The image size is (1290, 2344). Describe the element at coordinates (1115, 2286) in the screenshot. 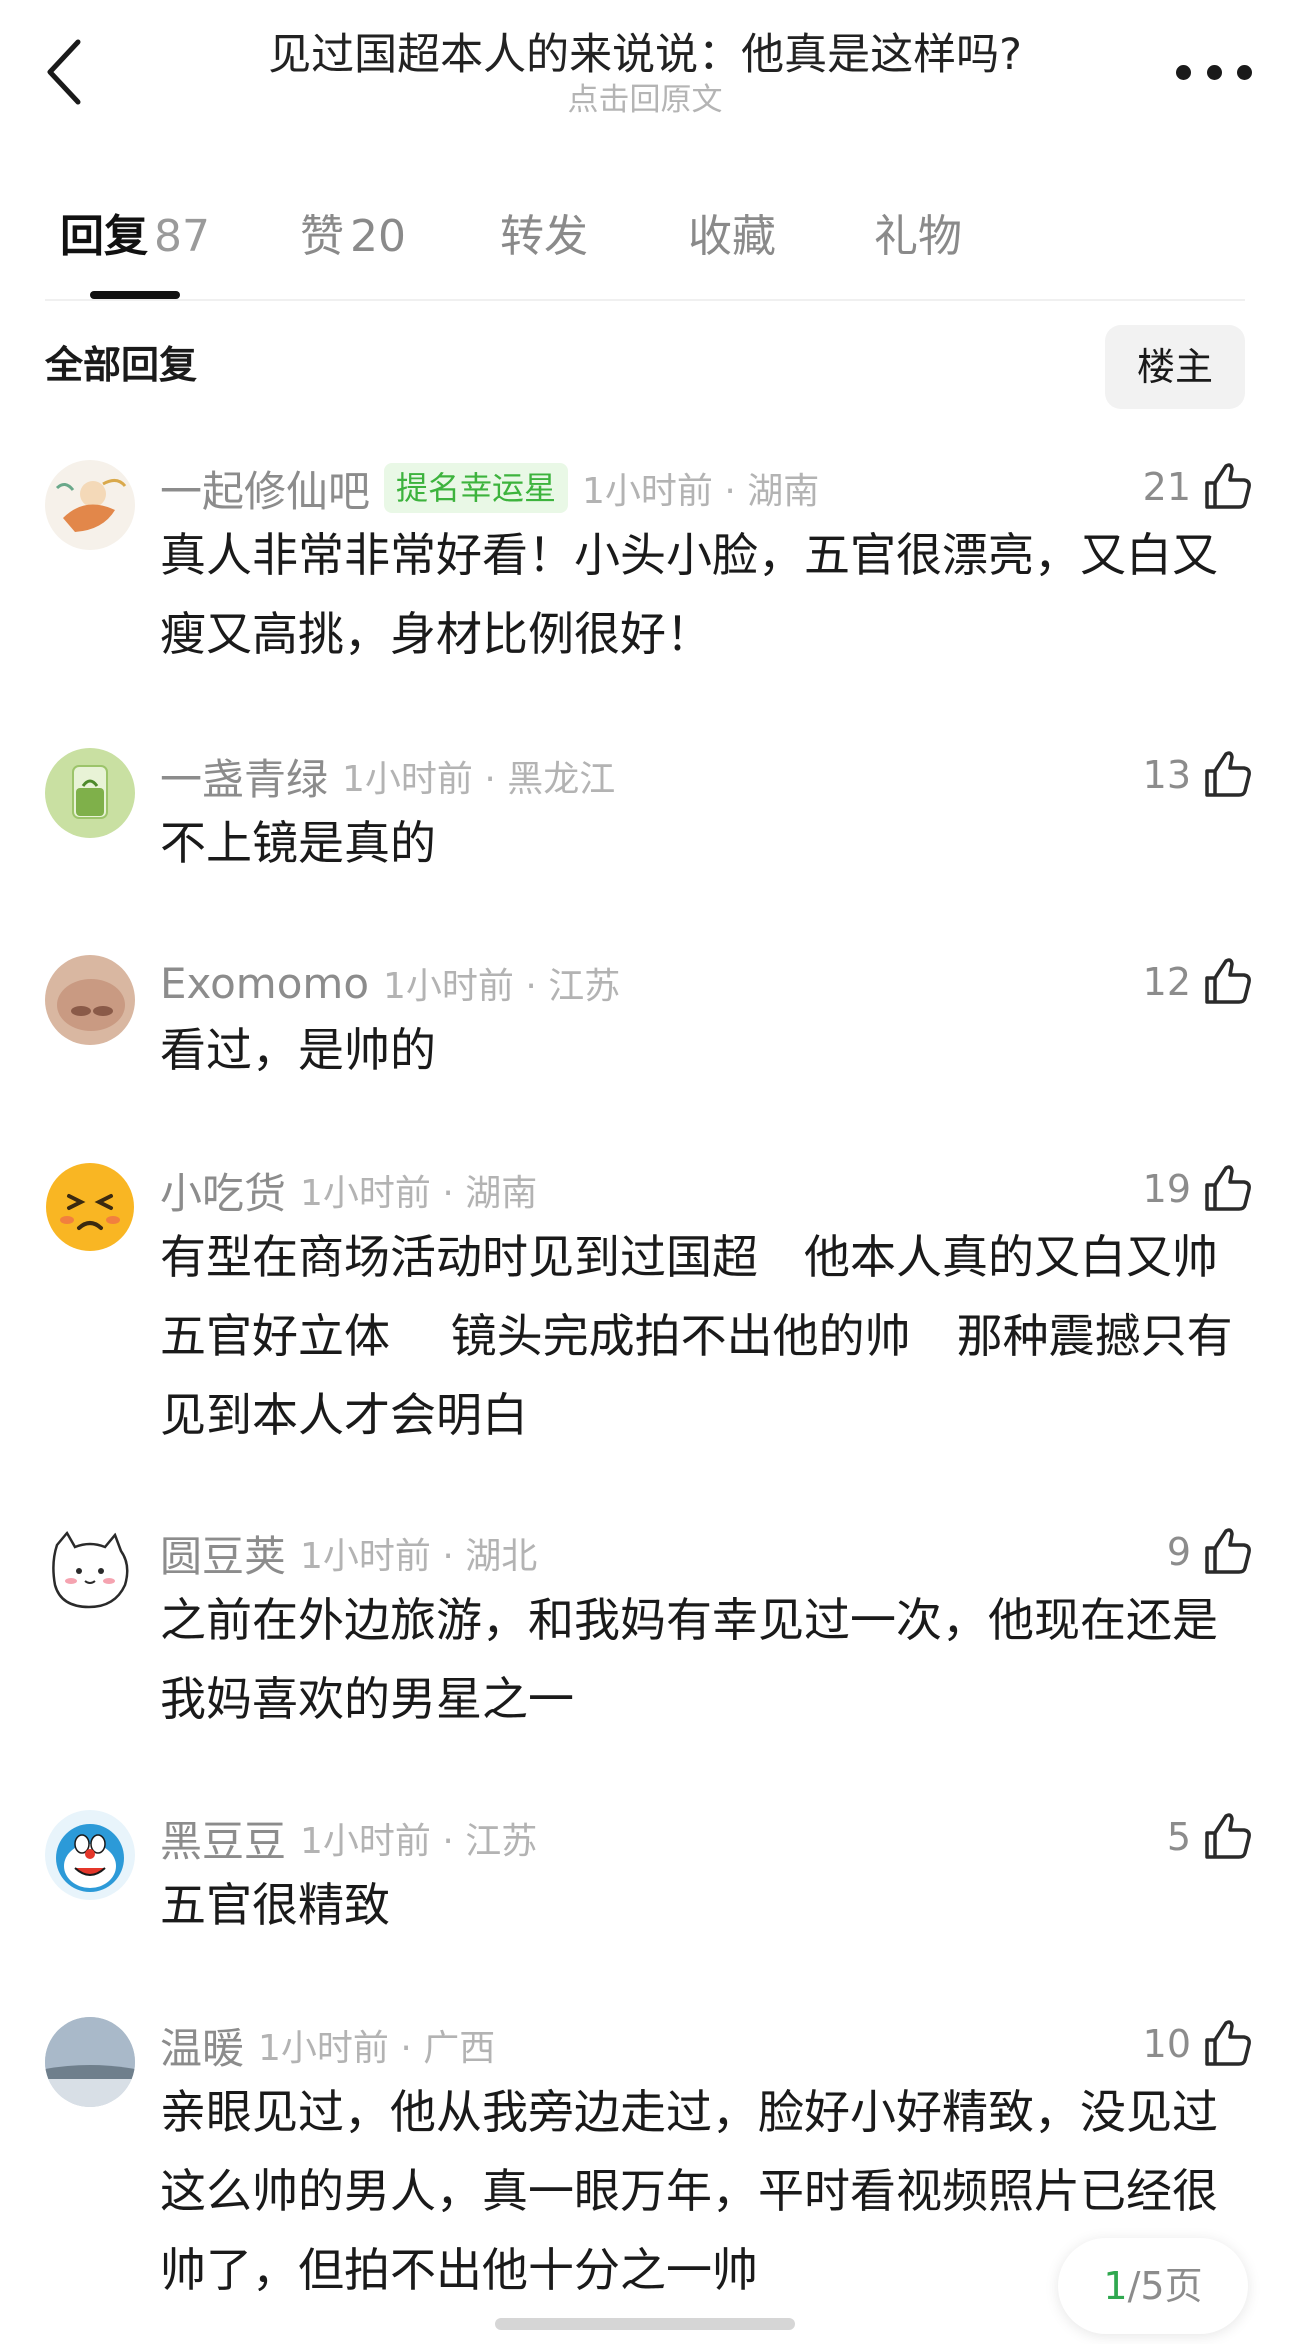

I see `current-page: 1` at that location.